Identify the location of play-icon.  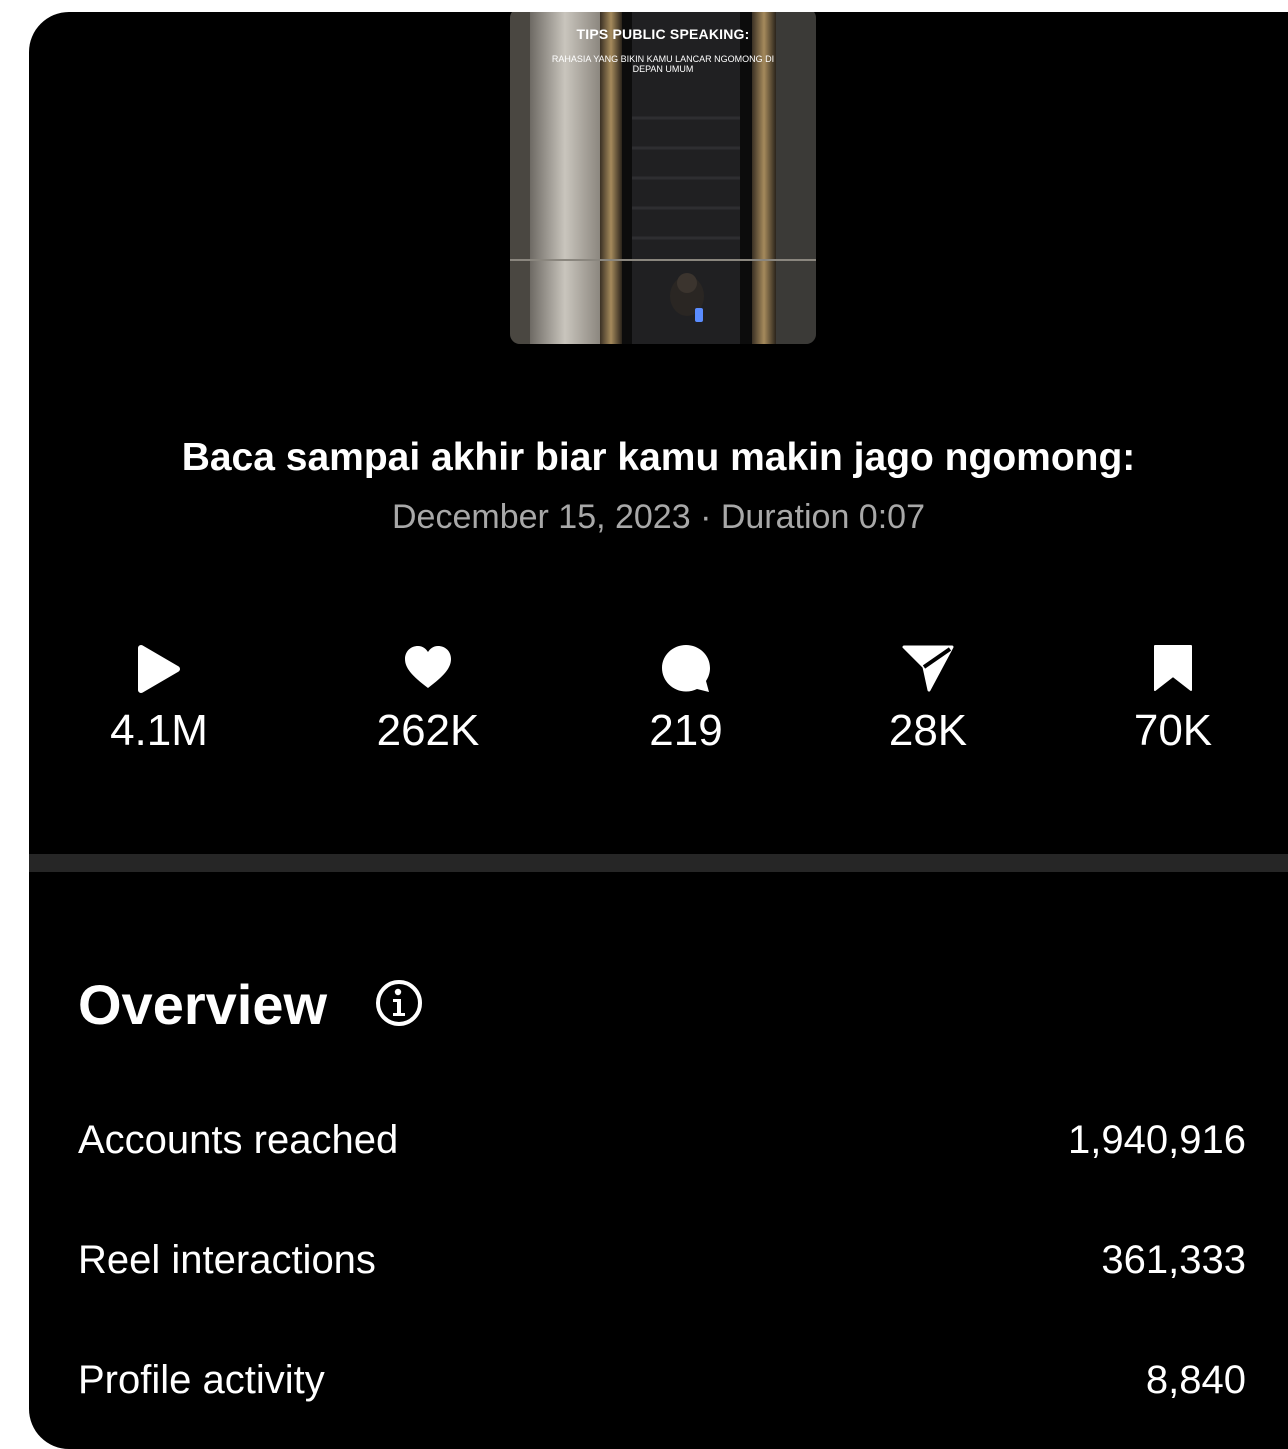
(159, 669).